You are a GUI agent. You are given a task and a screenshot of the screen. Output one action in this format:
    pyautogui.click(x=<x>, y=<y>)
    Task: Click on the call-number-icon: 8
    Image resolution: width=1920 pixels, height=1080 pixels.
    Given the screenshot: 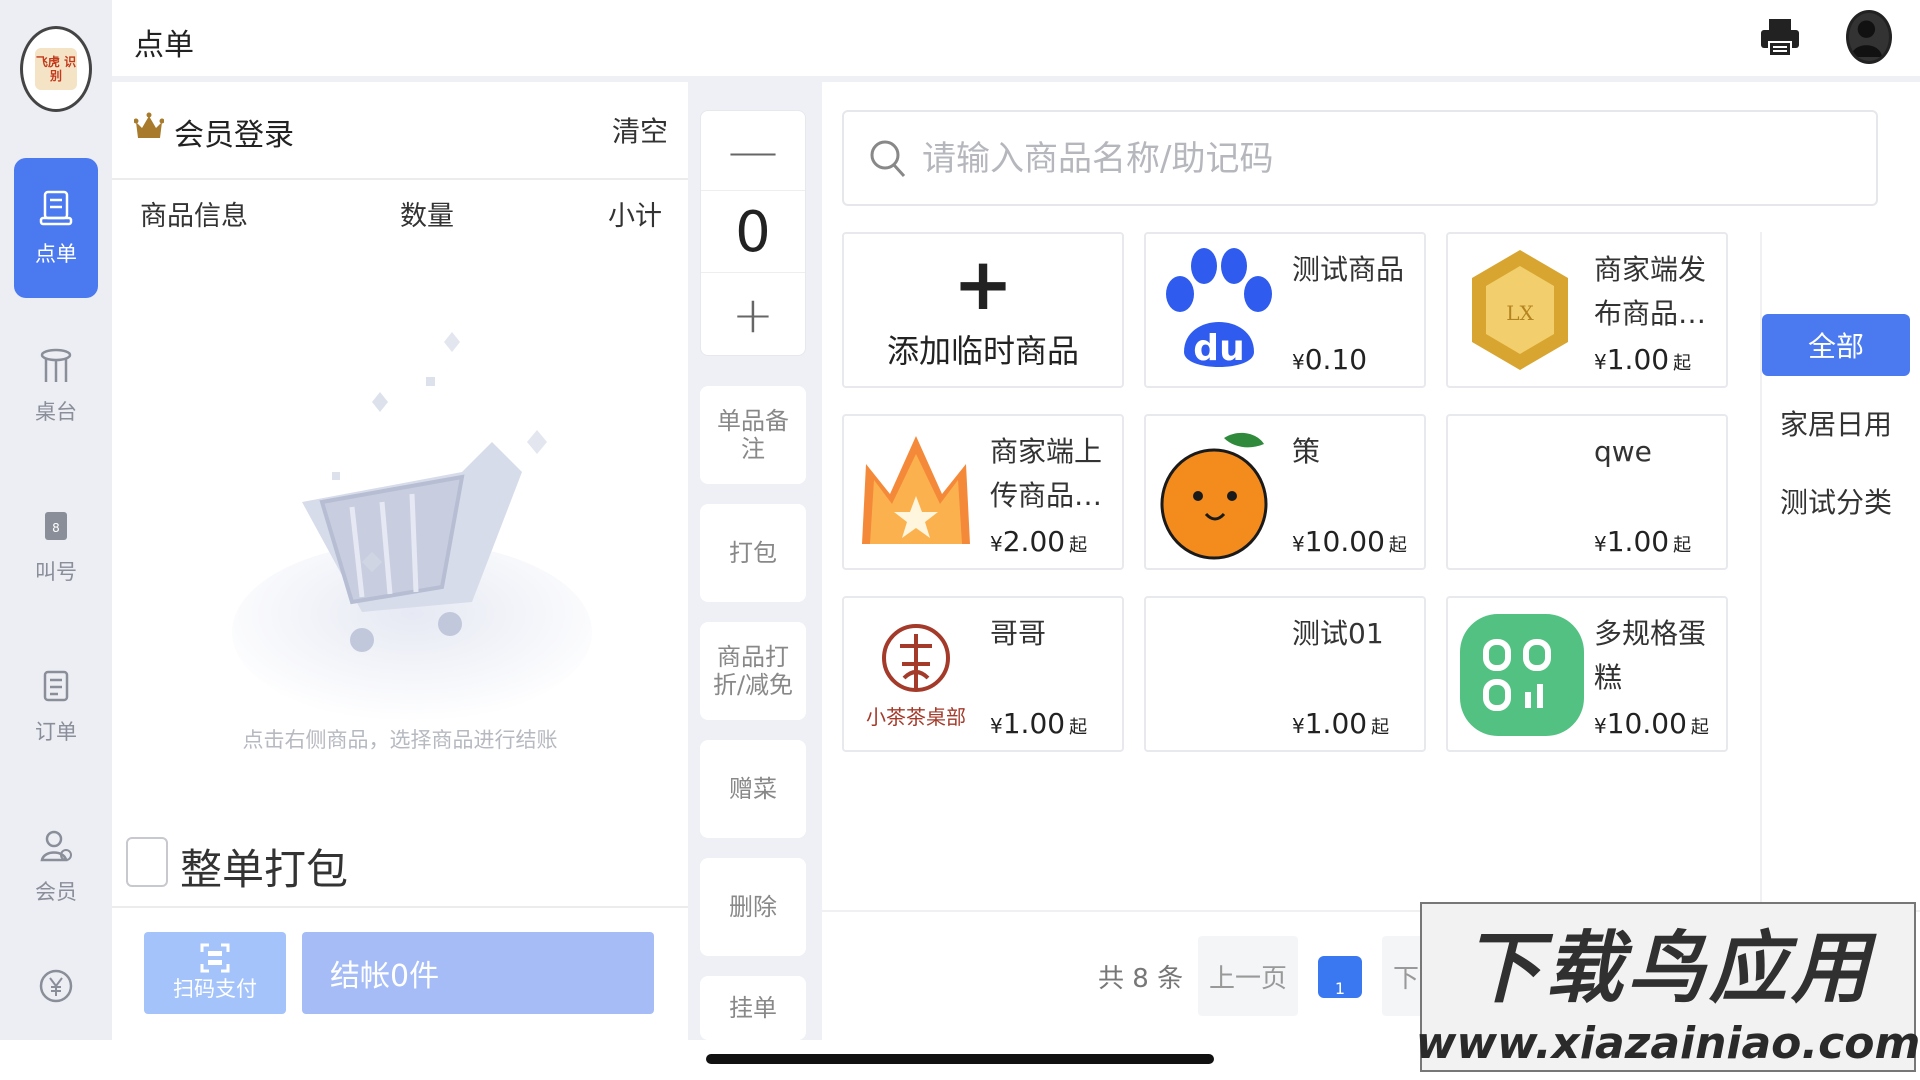 What is the action you would take?
    pyautogui.click(x=56, y=526)
    